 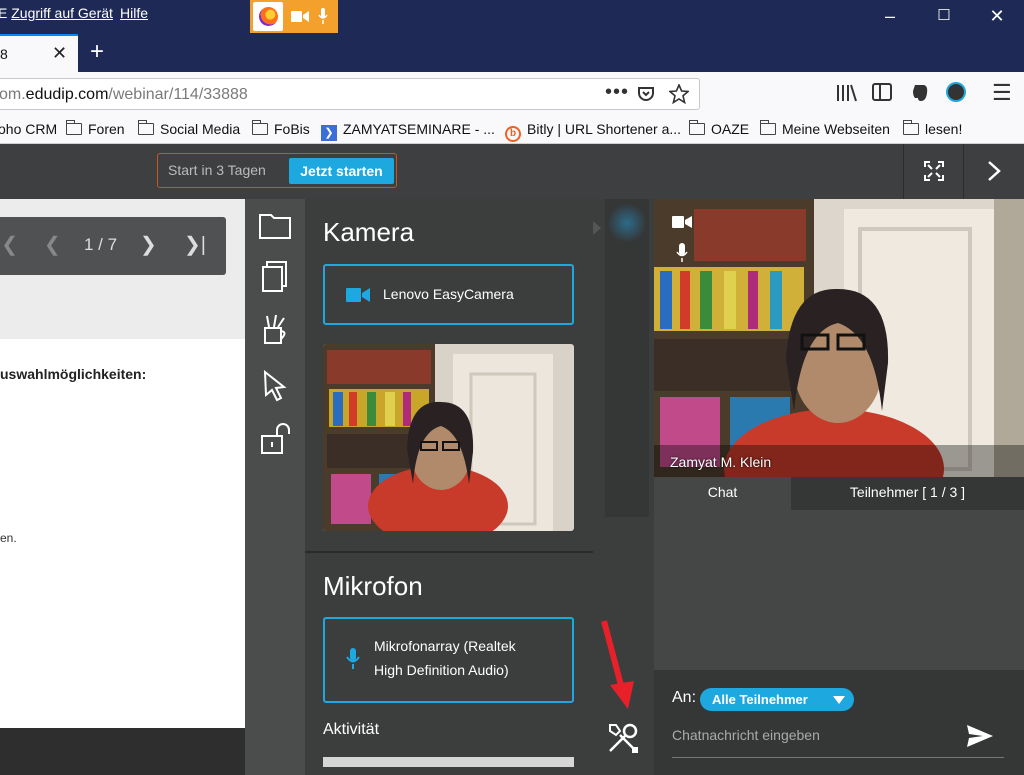 I want to click on window-titlebar: E Zugriff auf Gerät Hilfe – ☐ ✕, so click(x=512, y=17).